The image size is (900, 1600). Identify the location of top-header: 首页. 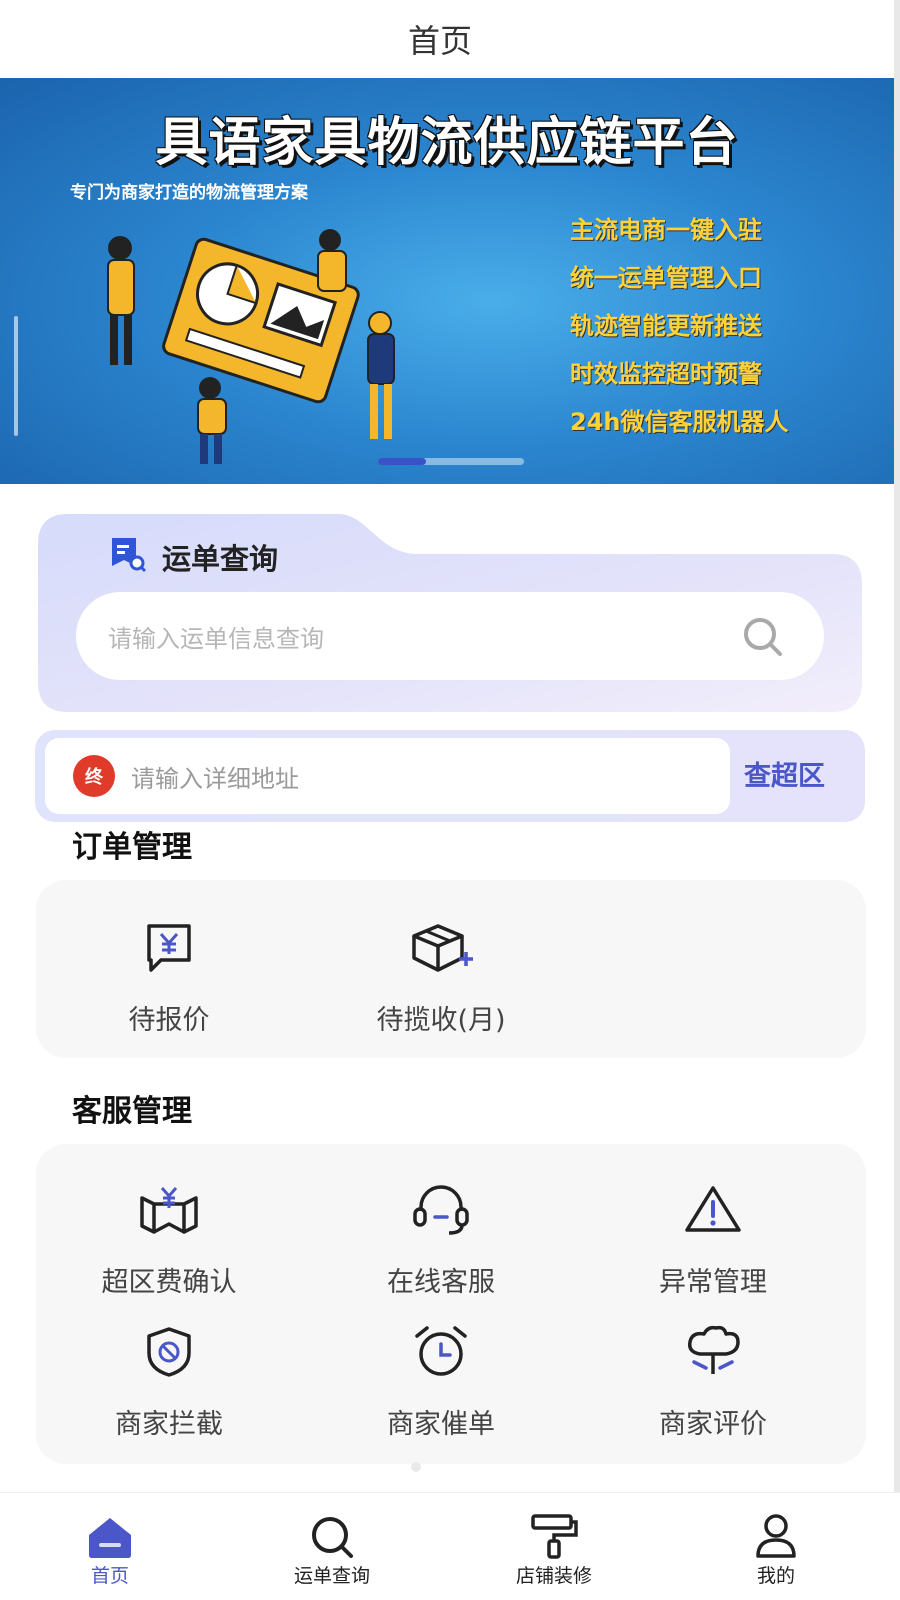
(450, 39).